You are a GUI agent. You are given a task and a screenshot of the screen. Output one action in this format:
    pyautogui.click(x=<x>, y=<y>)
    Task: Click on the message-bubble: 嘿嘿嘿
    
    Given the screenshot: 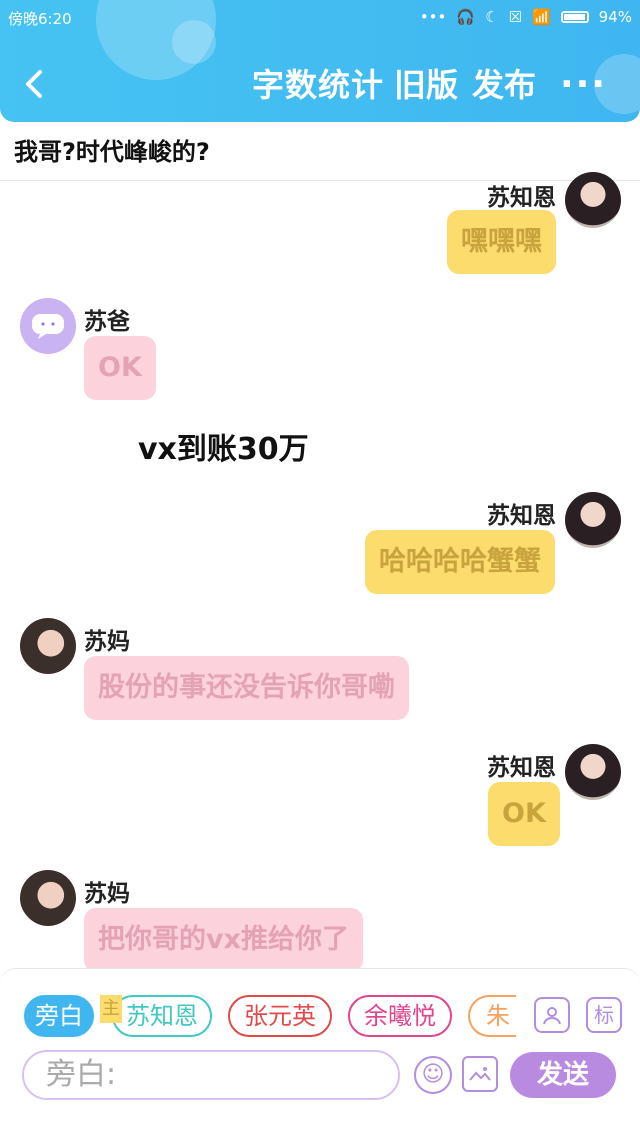 What is the action you would take?
    pyautogui.click(x=501, y=242)
    